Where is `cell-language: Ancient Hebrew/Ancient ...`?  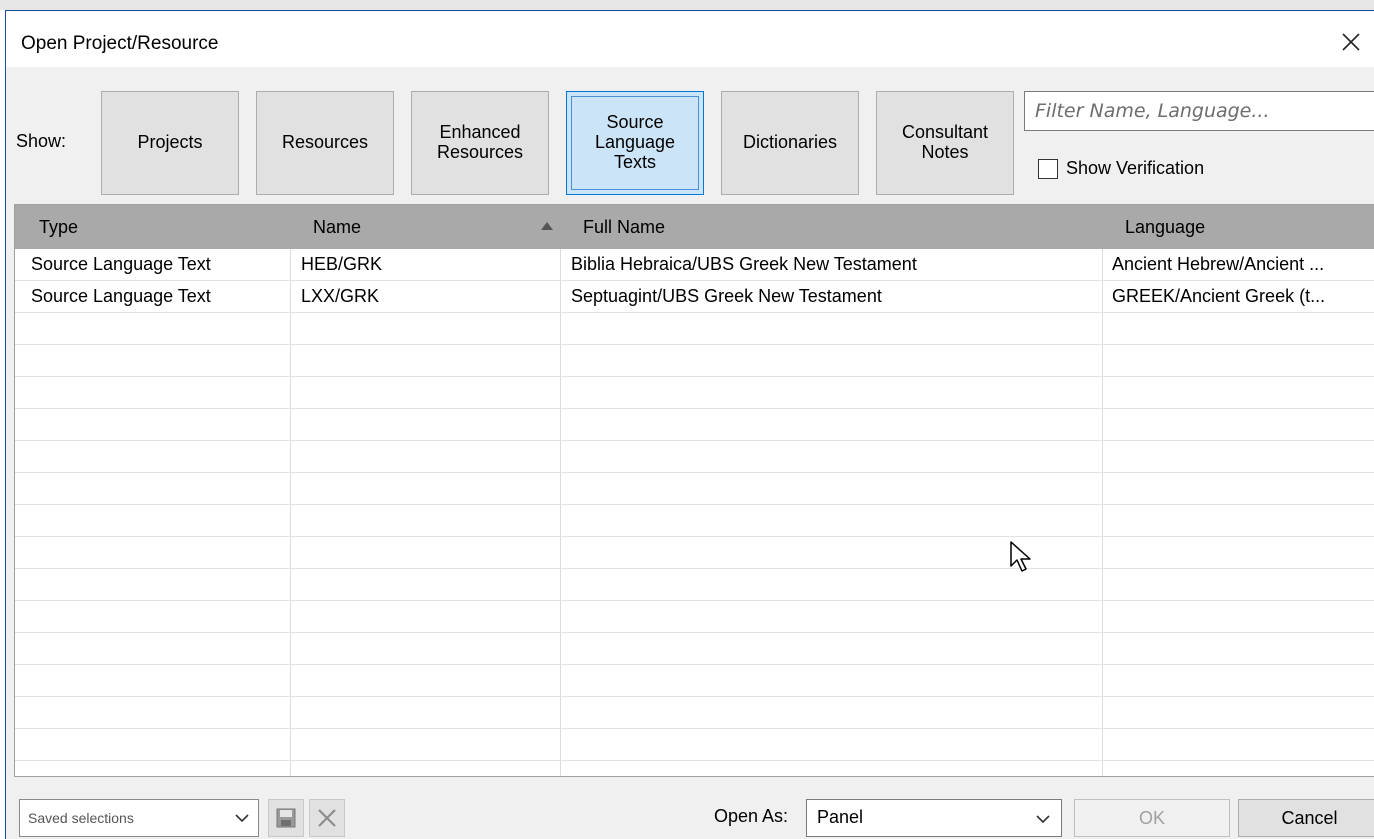
cell-language: Ancient Hebrew/Ancient ... is located at coordinates (1218, 264).